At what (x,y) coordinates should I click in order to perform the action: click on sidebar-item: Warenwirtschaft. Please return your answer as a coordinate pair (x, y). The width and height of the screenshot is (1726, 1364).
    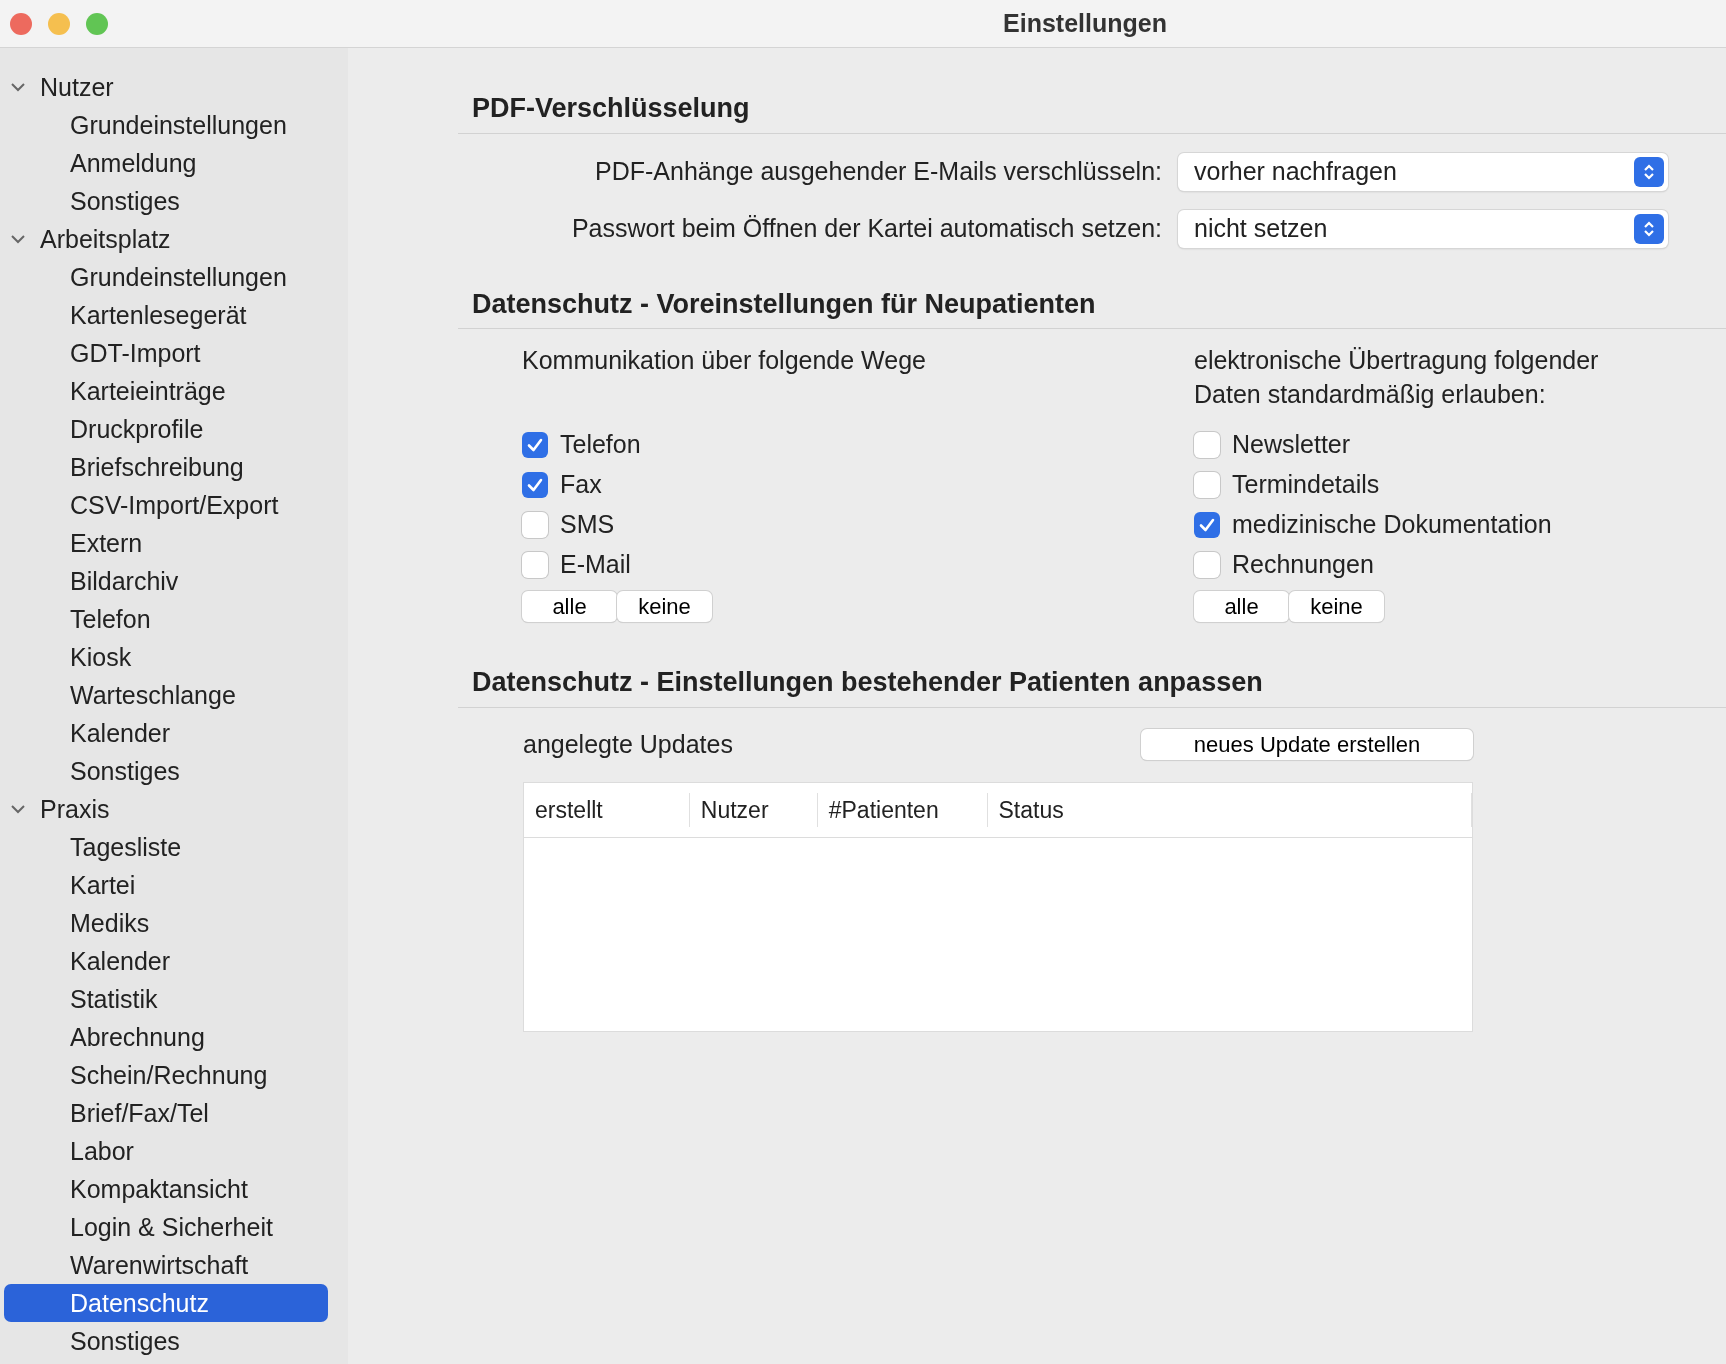
    Looking at the image, I should click on (166, 1265).